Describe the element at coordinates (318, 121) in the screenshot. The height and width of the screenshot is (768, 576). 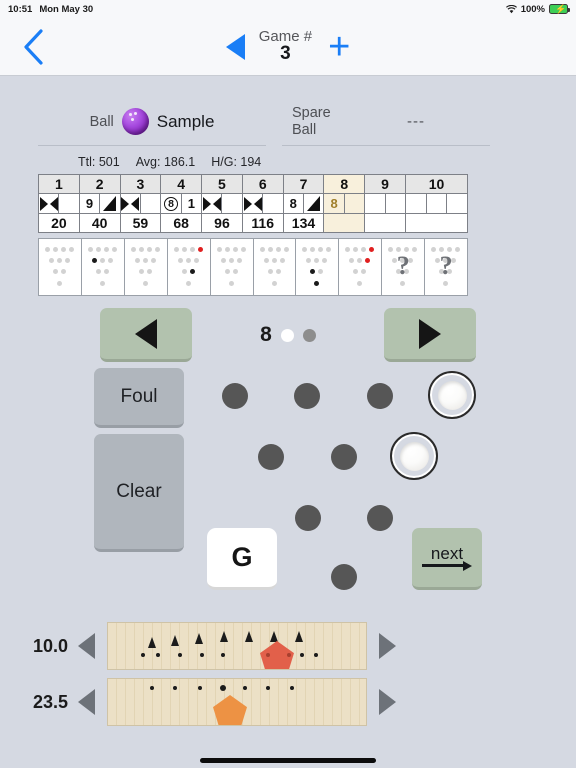
I see `spare-ball-label: Spare Ball` at that location.